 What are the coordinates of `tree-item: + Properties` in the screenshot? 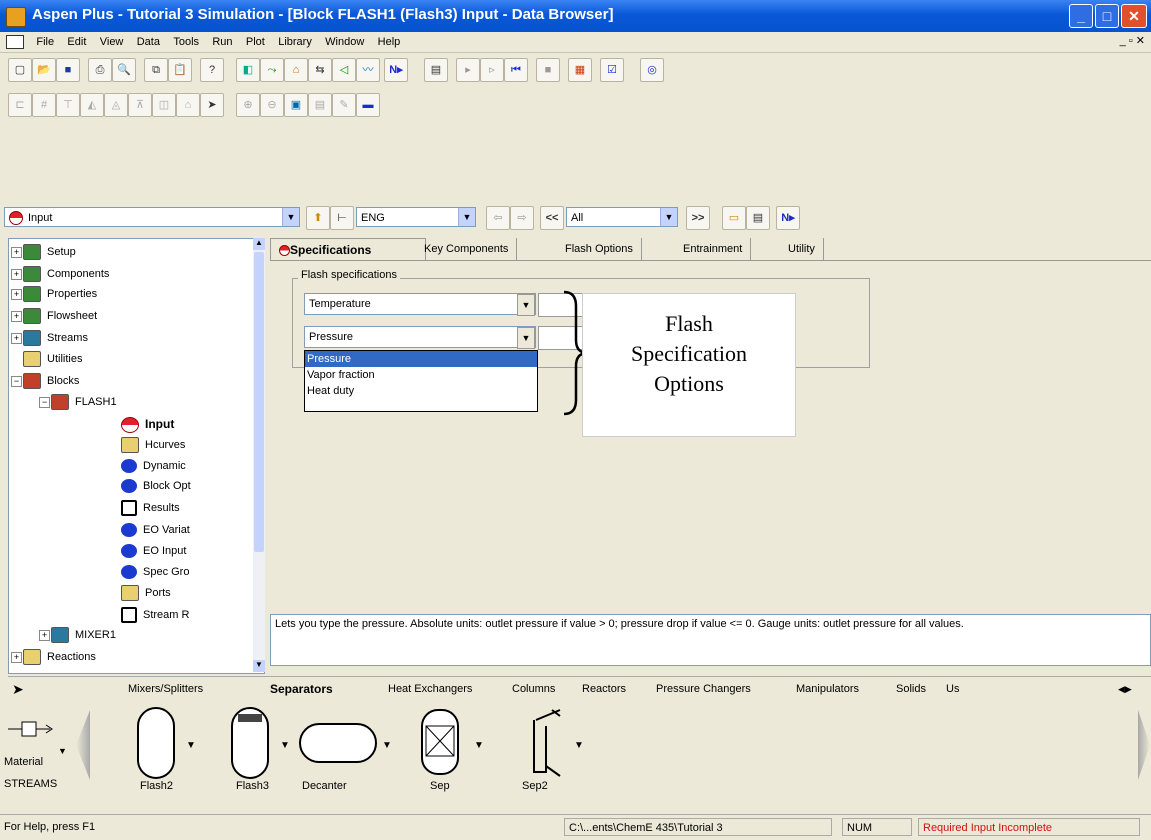 It's located at (54, 294).